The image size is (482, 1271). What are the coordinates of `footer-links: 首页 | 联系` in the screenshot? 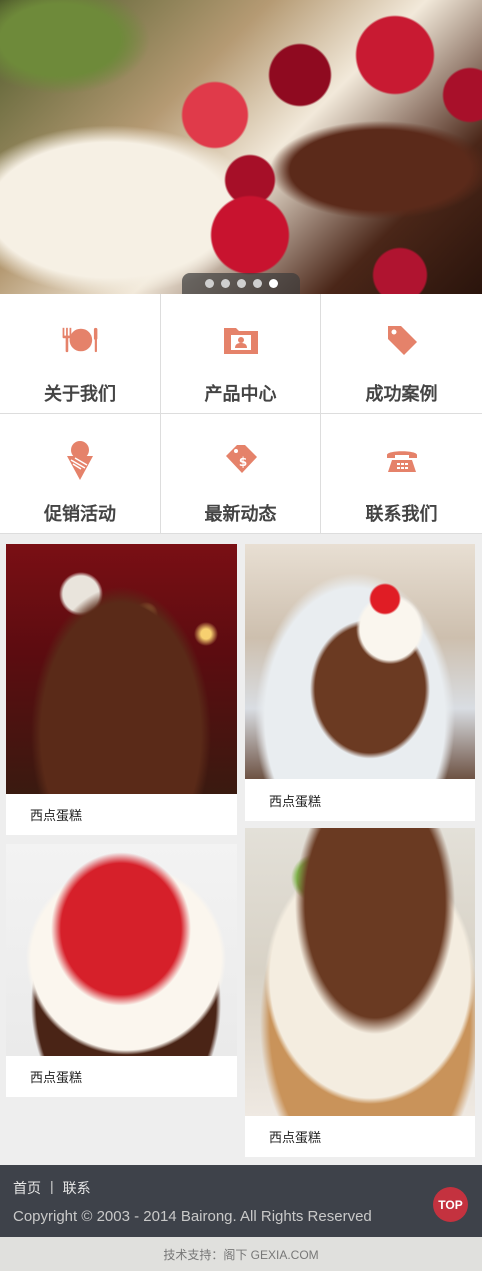 It's located at (52, 1188).